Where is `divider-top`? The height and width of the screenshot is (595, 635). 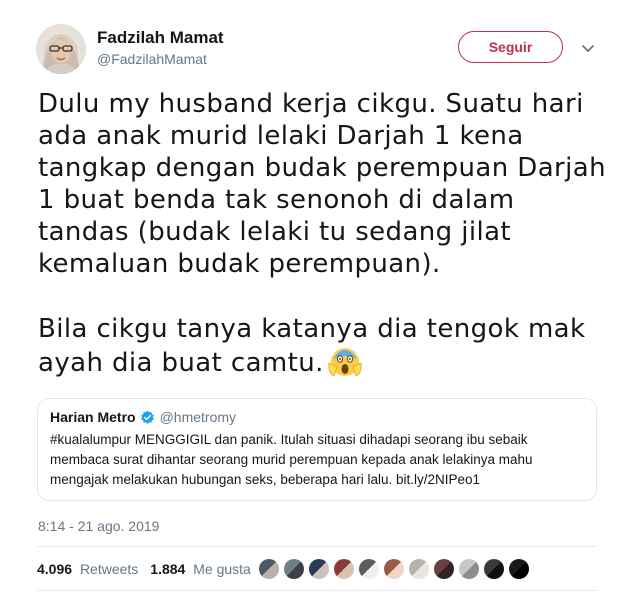 divider-top is located at coordinates (317, 546).